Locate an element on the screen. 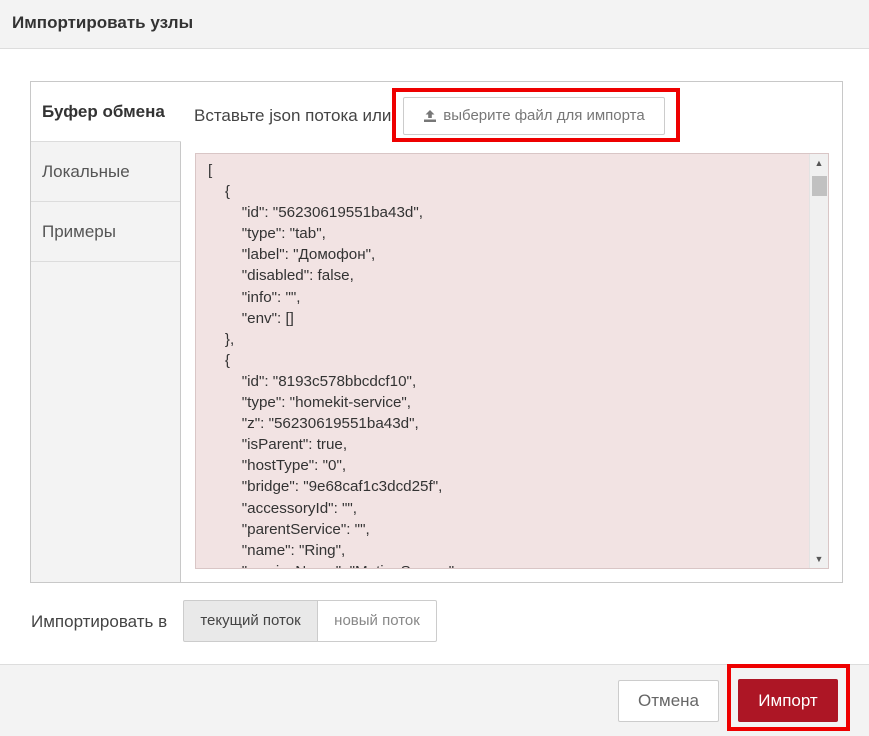 The height and width of the screenshot is (736, 869). scroll-down-arrow-icon: ▼ is located at coordinates (819, 559).